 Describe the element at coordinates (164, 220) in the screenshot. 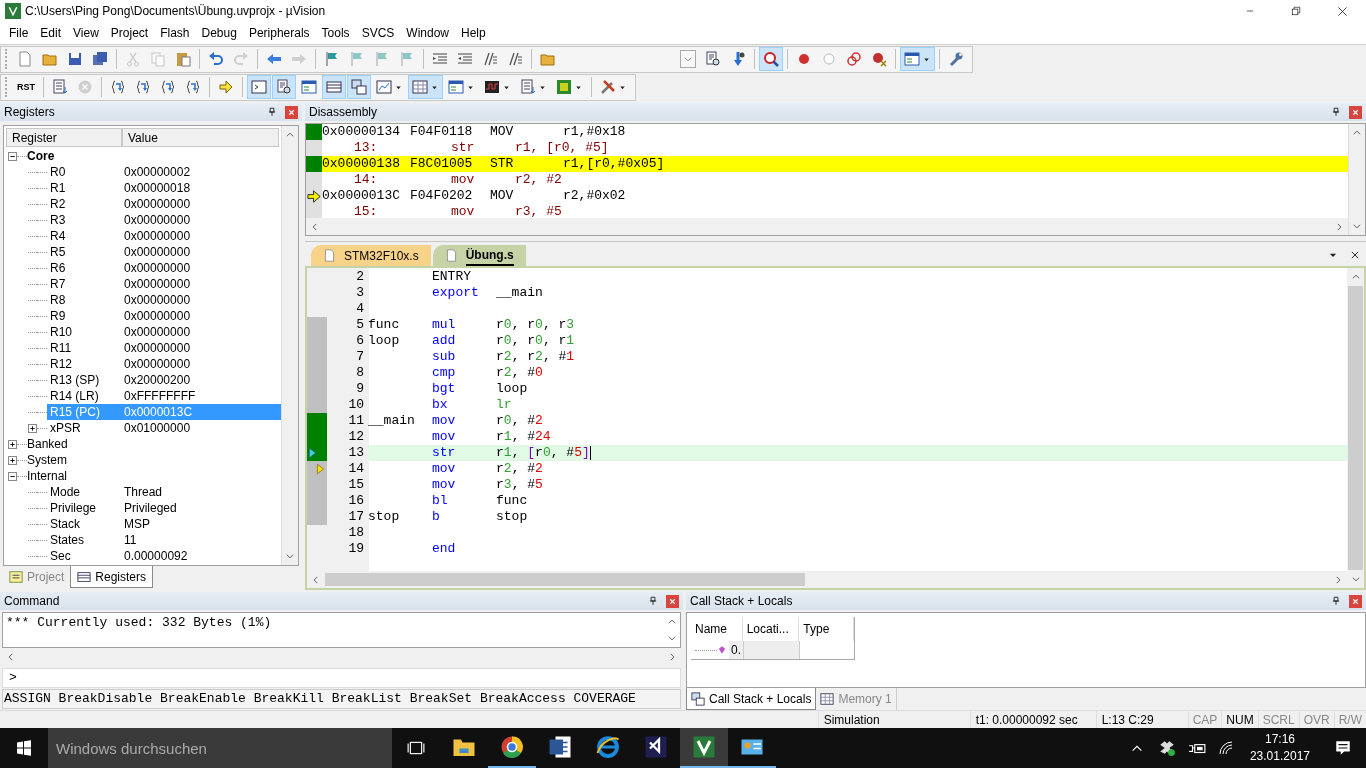

I see `tree-row: R3 0x00000000` at that location.